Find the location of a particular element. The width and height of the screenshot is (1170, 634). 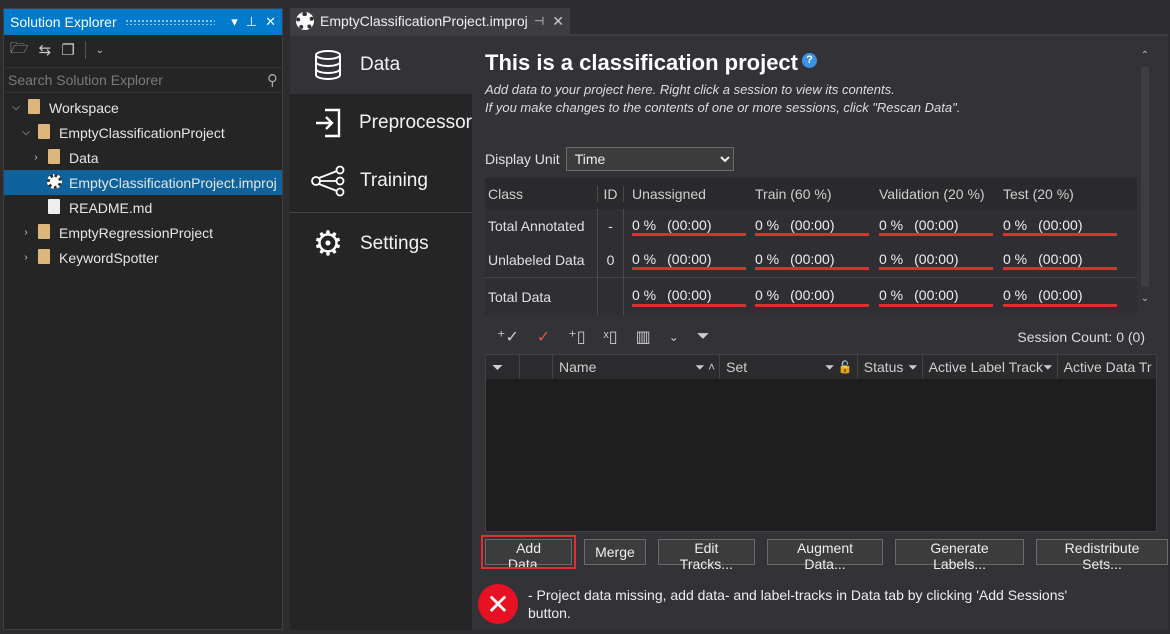

tree-item: › EmptyRegressionProject is located at coordinates (143, 232).